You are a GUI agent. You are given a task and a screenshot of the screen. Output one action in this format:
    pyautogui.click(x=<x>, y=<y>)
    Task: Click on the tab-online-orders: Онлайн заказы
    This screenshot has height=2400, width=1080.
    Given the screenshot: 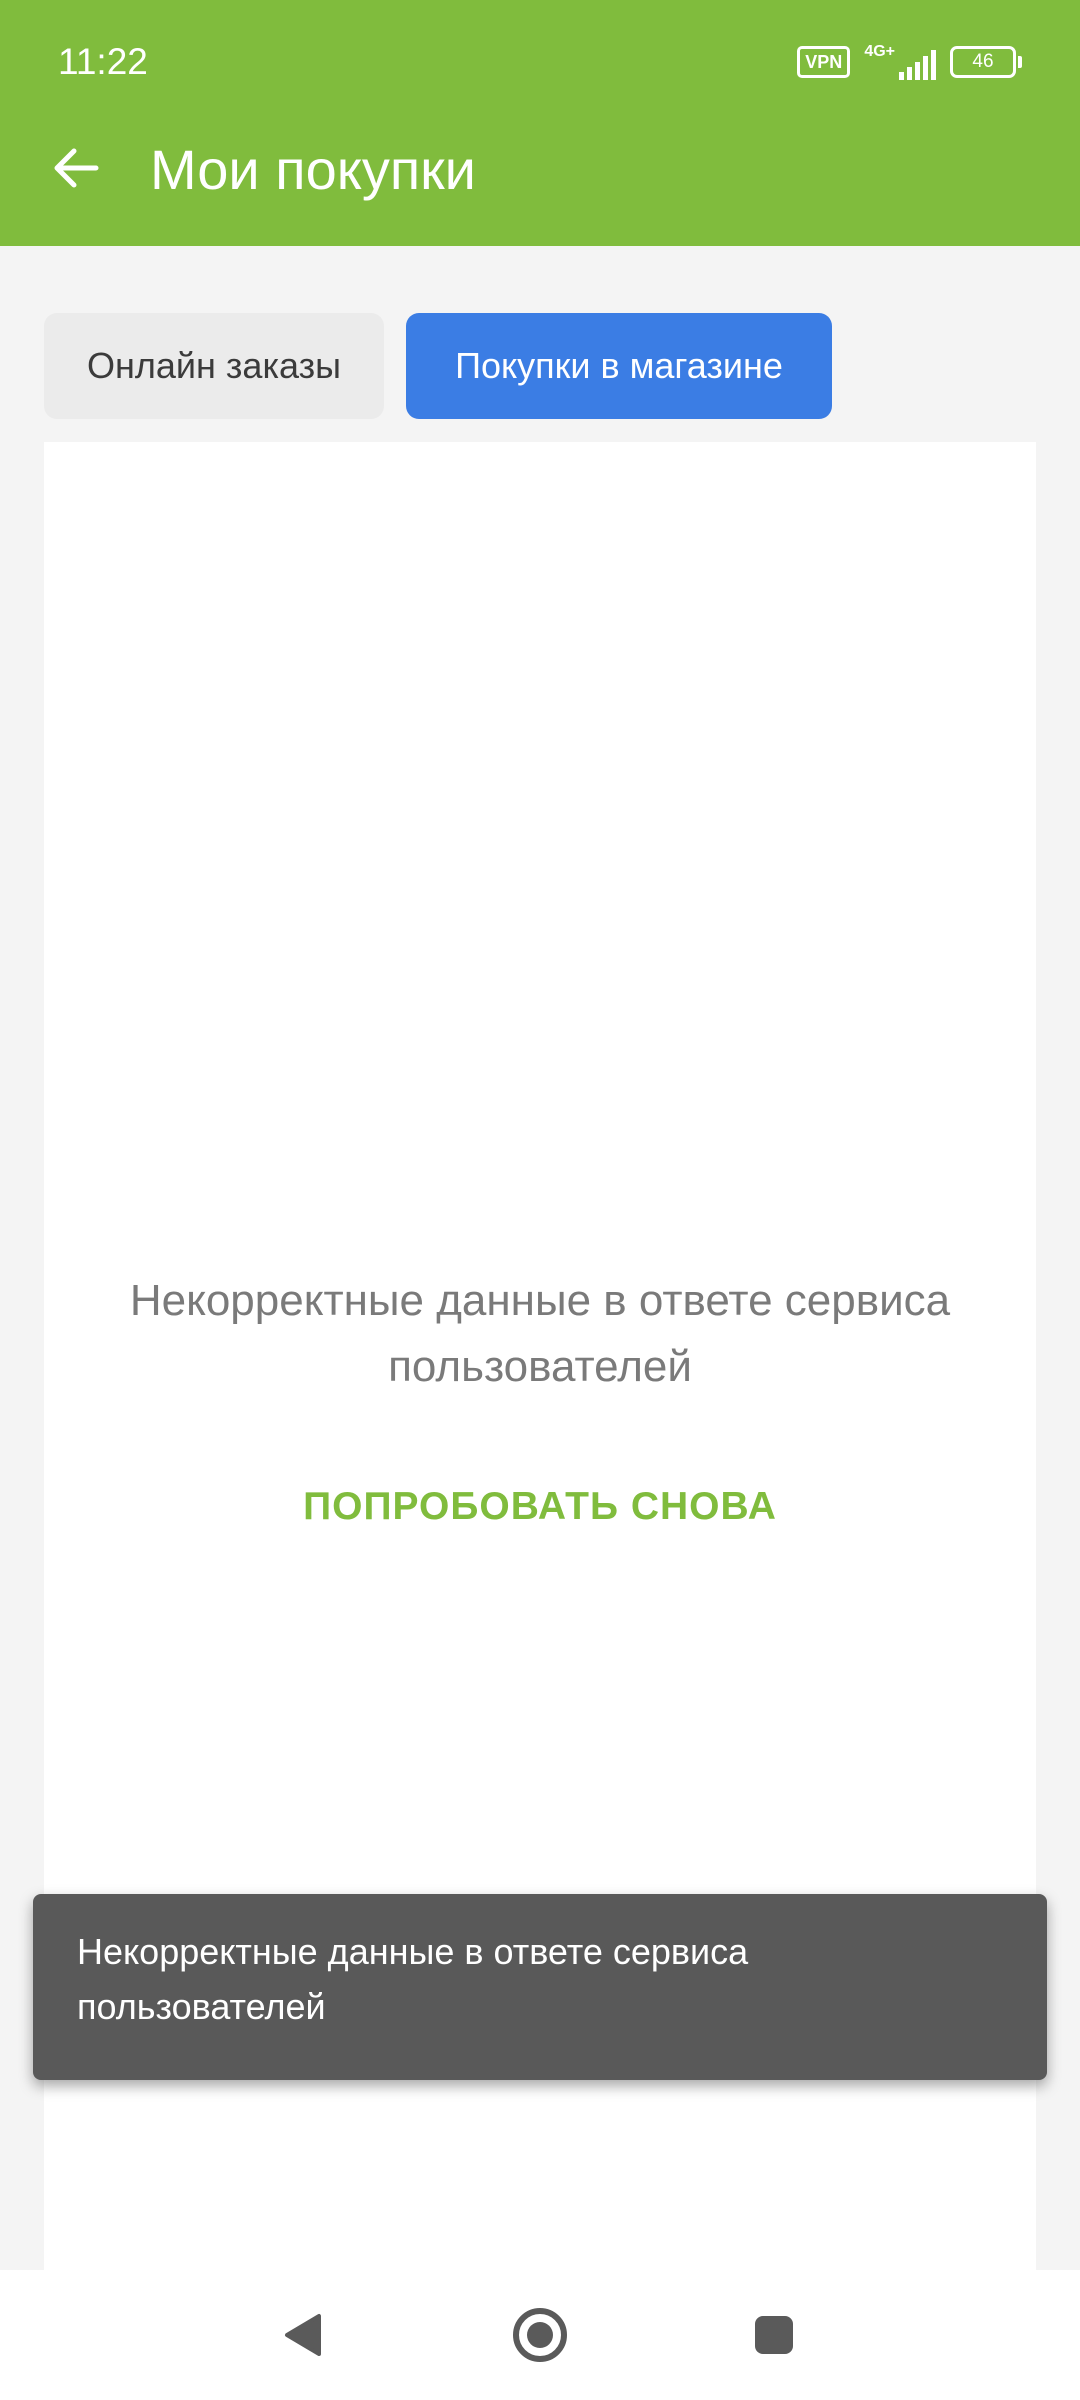 What is the action you would take?
    pyautogui.click(x=214, y=366)
    